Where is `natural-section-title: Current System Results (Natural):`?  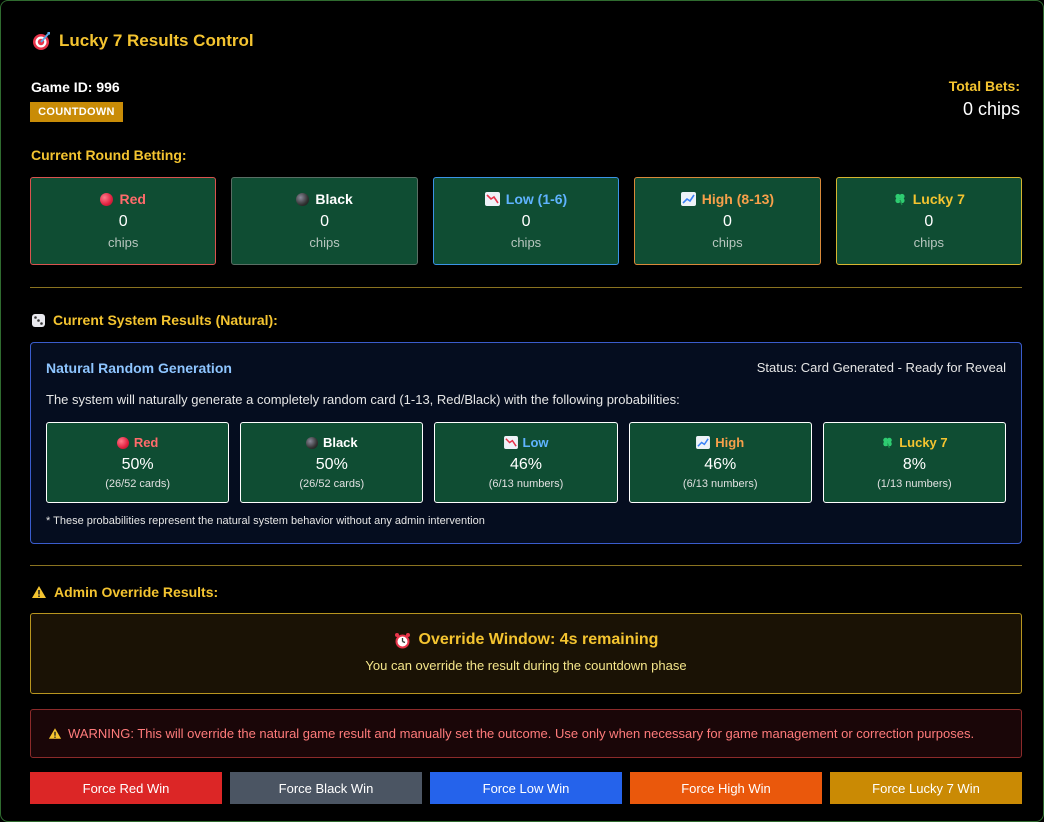
natural-section-title: Current System Results (Natural): is located at coordinates (154, 320).